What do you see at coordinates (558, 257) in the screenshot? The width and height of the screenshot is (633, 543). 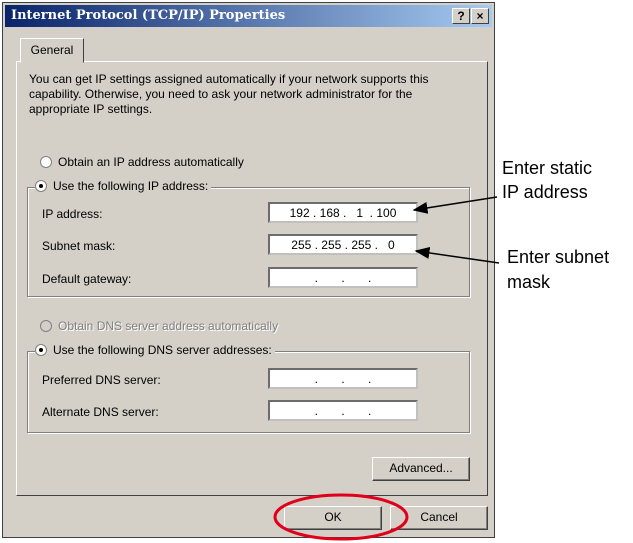 I see `annotation-subnet-line1: Enter subnet` at bounding box center [558, 257].